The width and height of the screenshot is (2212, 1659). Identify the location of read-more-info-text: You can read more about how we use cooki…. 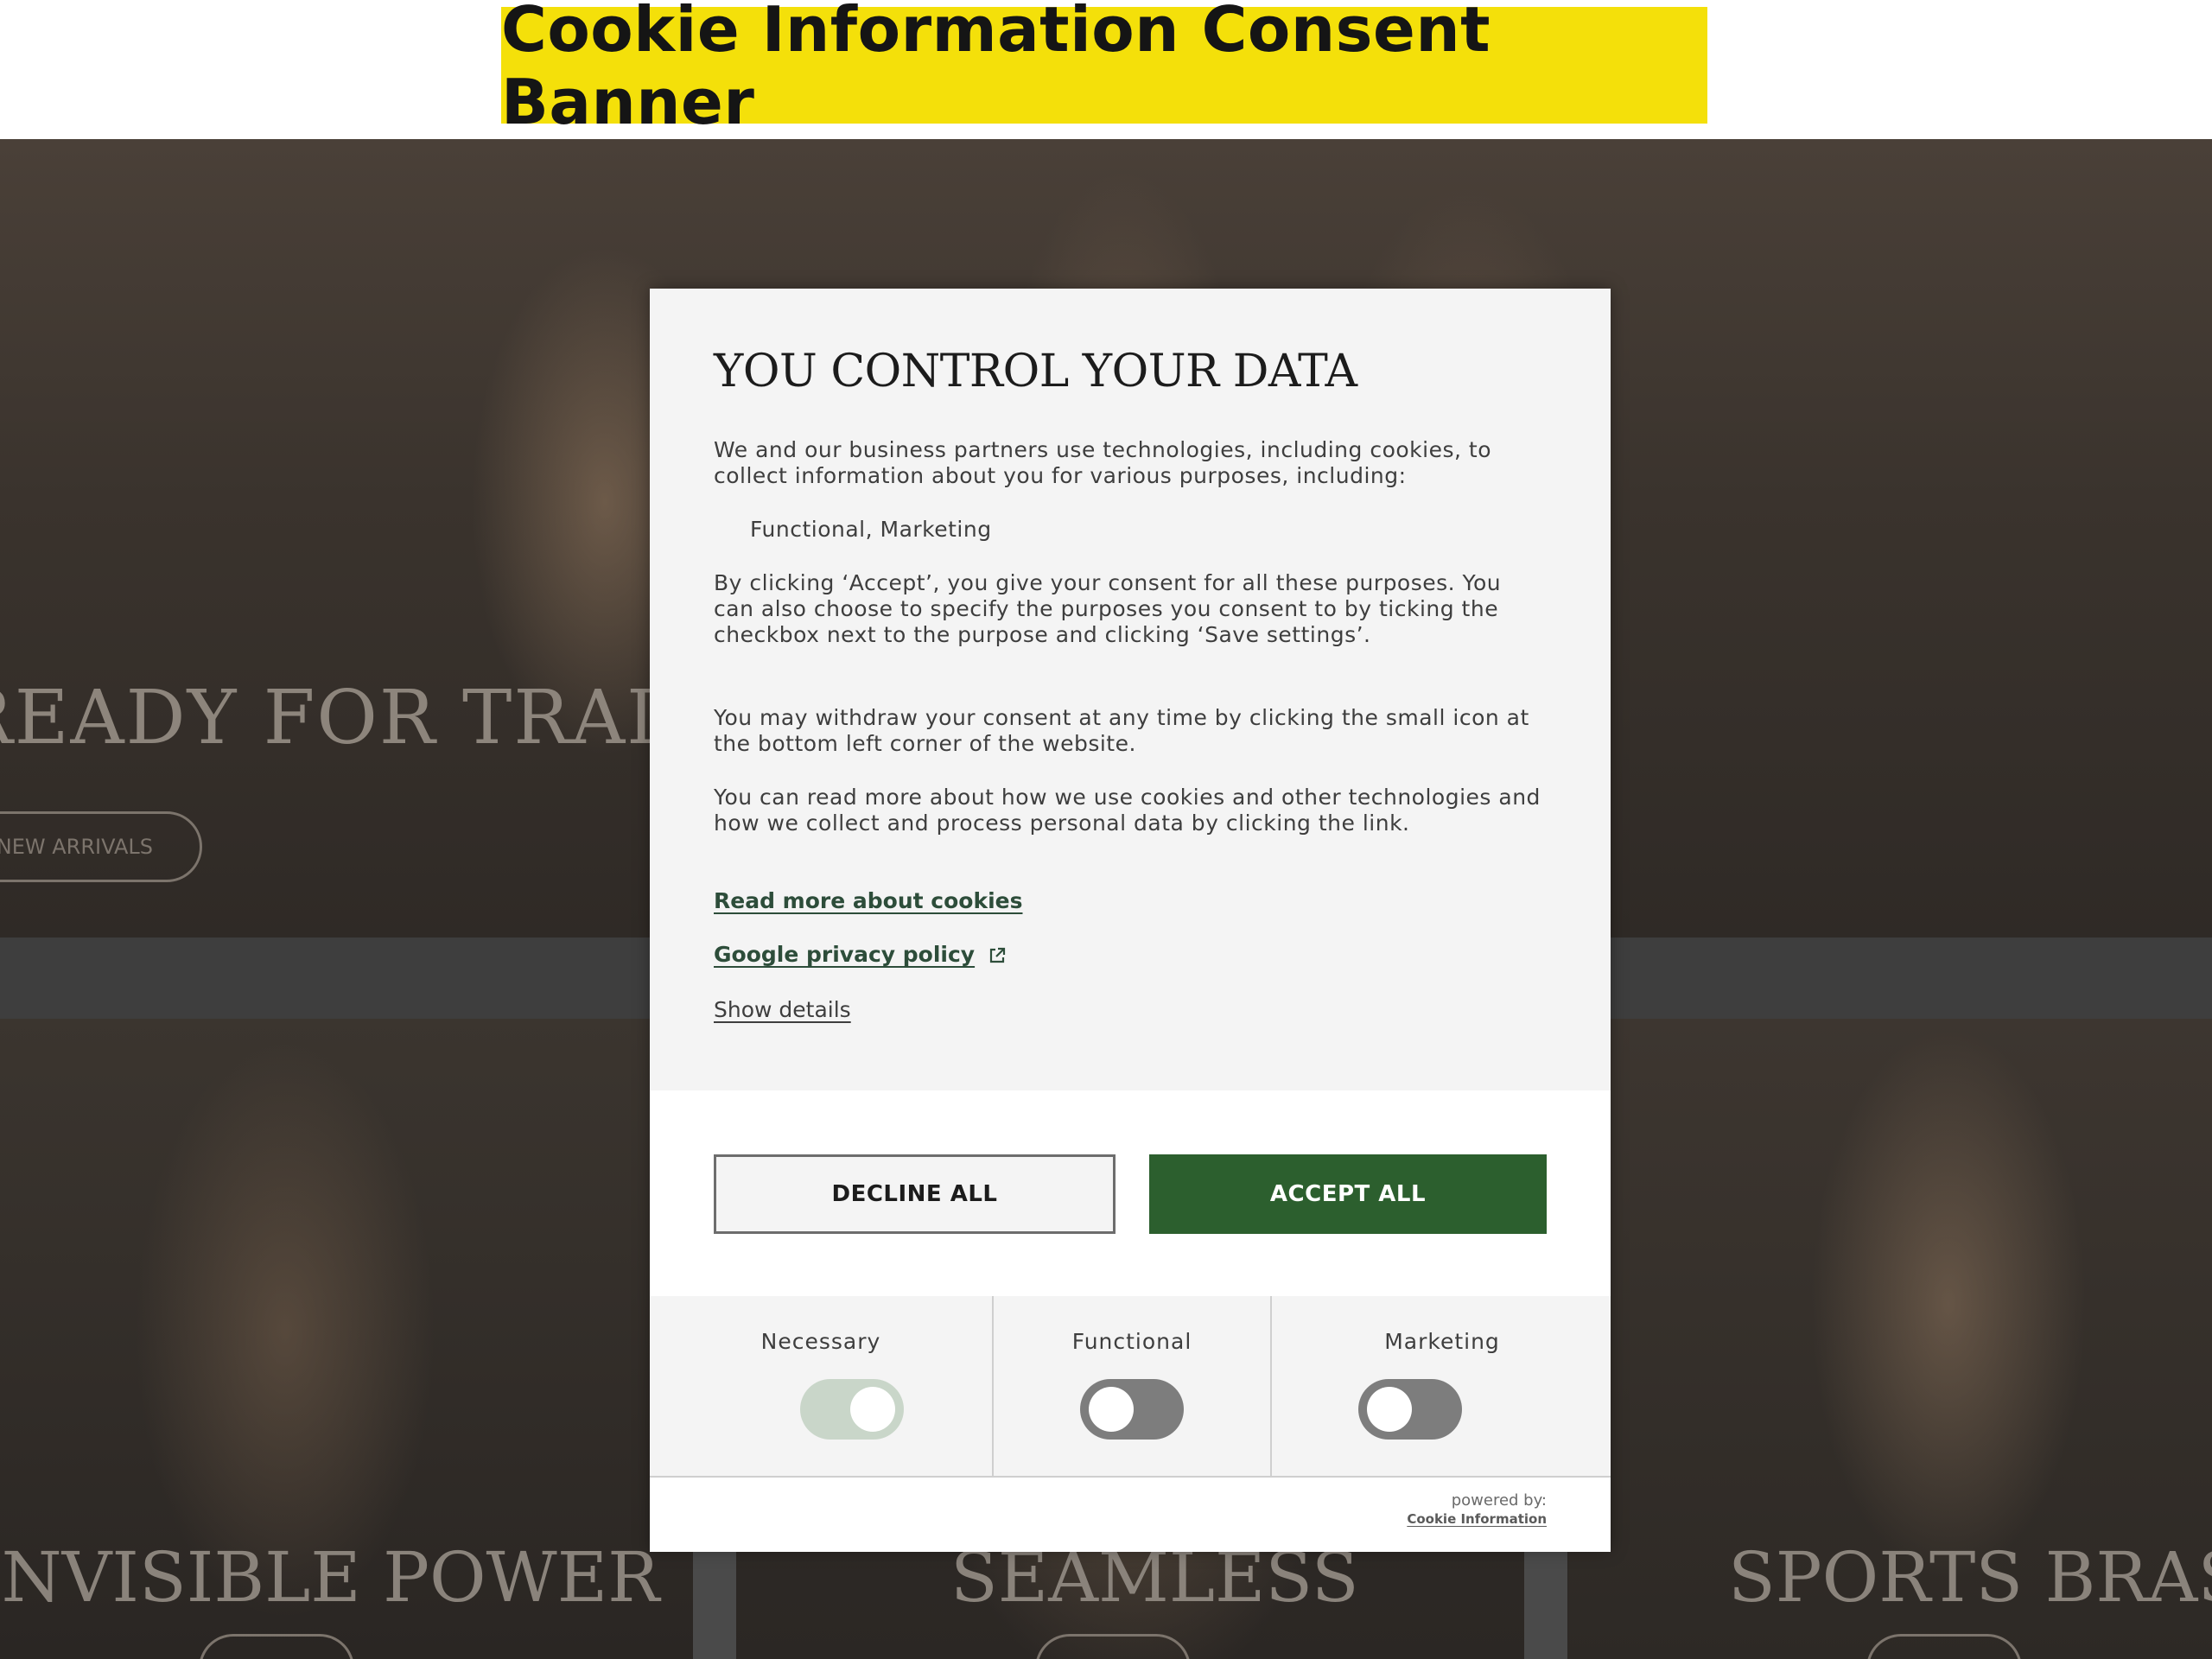
(1127, 810).